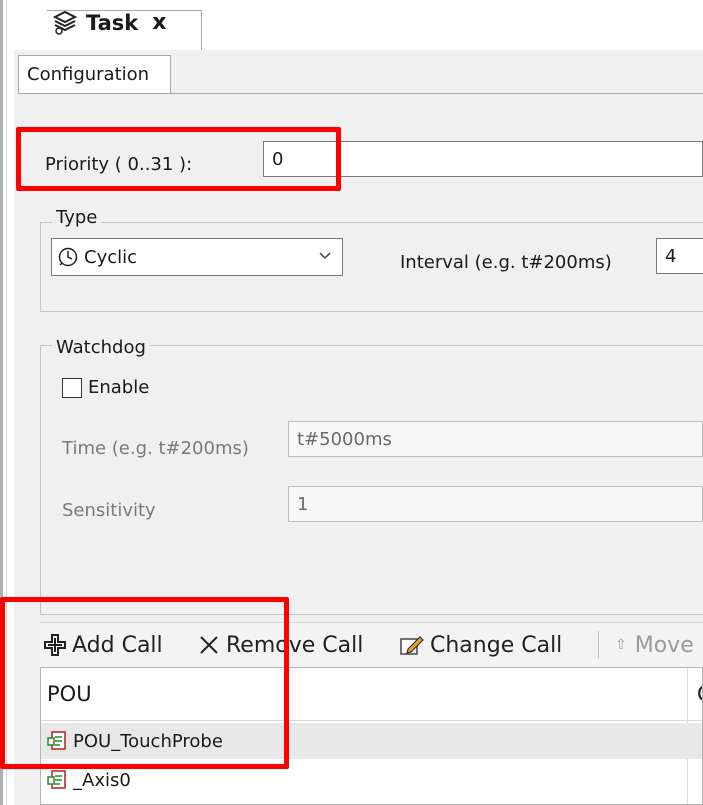 Image resolution: width=703 pixels, height=805 pixels. What do you see at coordinates (325, 256) in the screenshot?
I see `chevron-down-icon` at bounding box center [325, 256].